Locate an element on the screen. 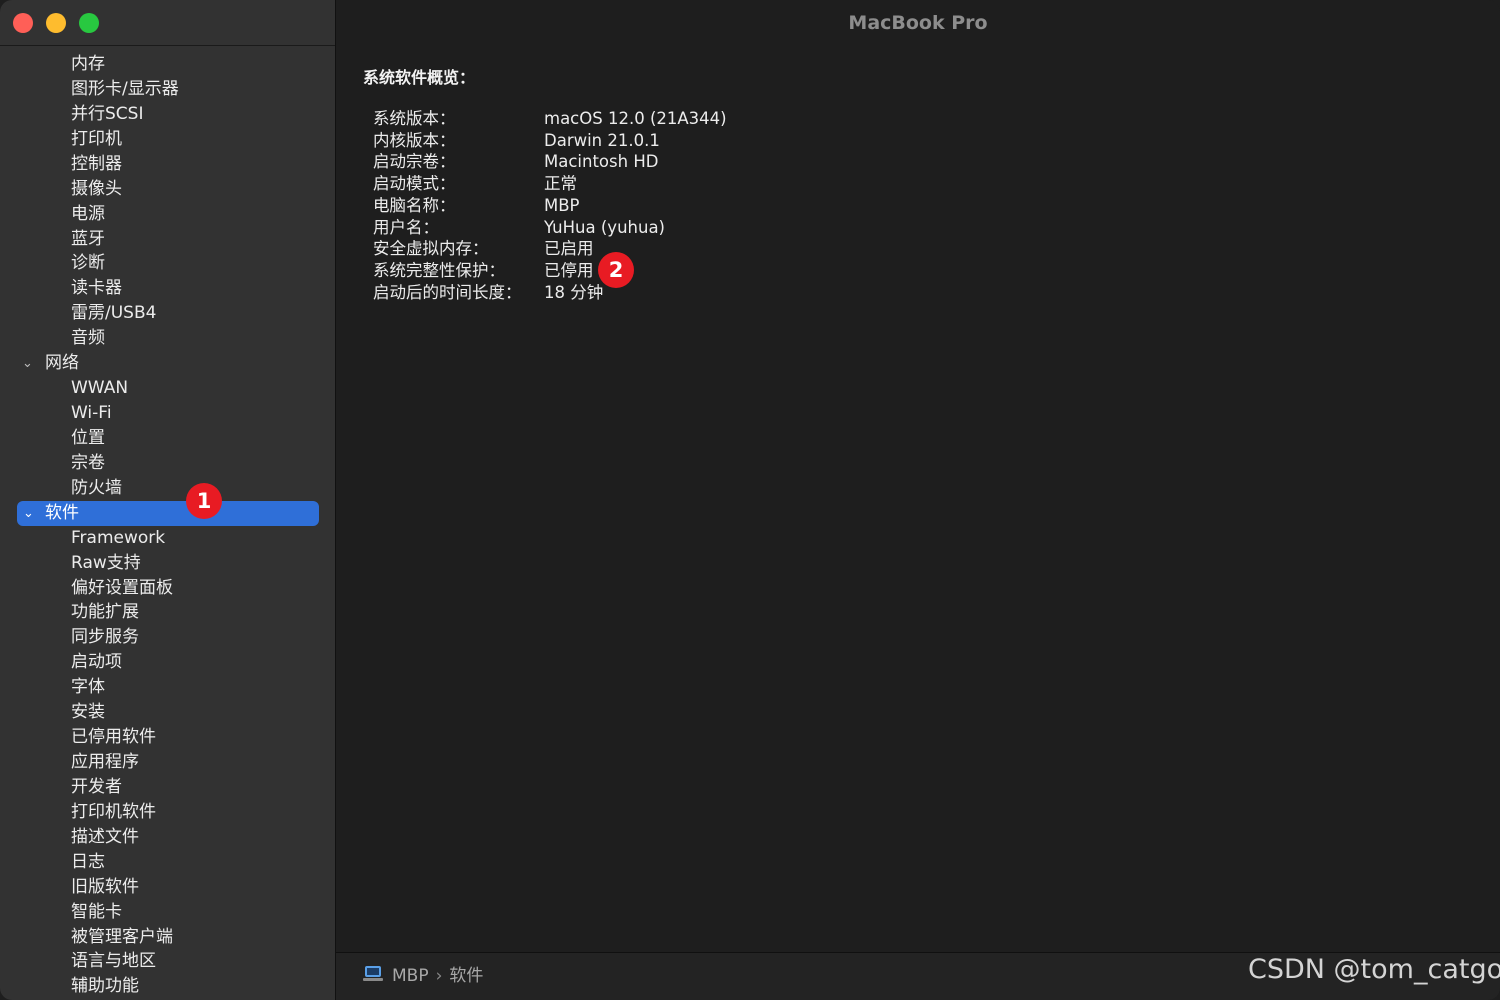 The image size is (1500, 1000). sidebar-item-label: 描述文件 is located at coordinates (105, 836).